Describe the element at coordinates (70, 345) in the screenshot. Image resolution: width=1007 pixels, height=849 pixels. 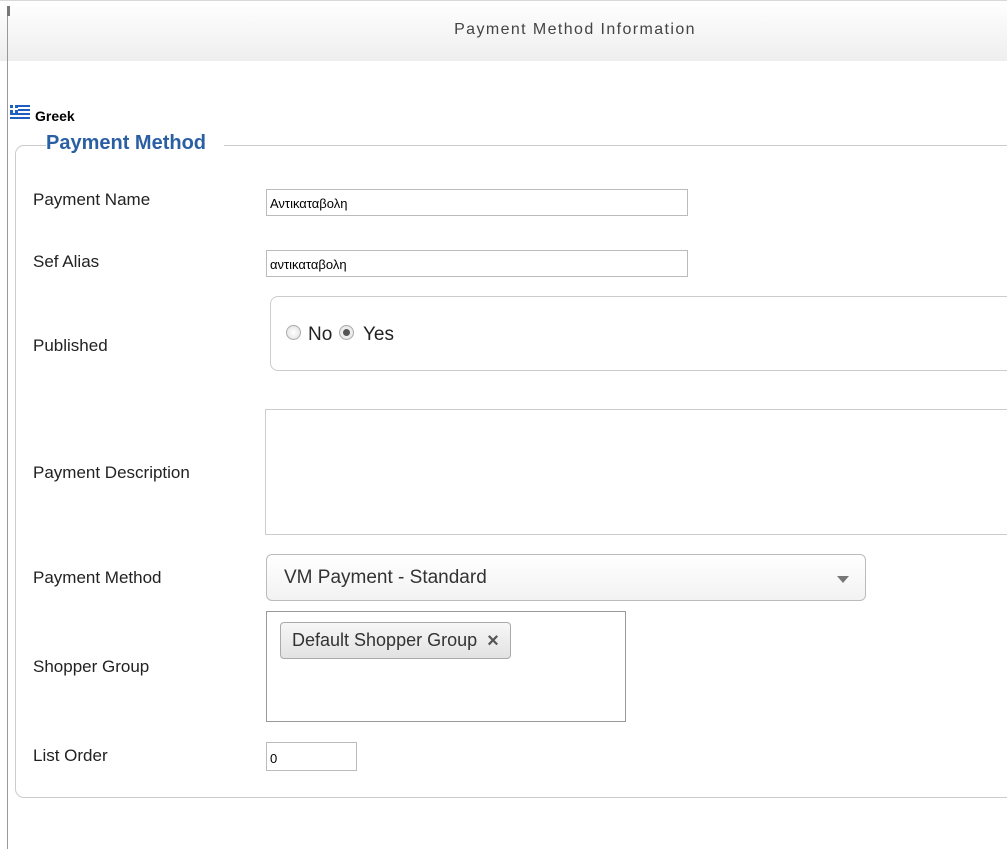
I see `published-label: Published` at that location.